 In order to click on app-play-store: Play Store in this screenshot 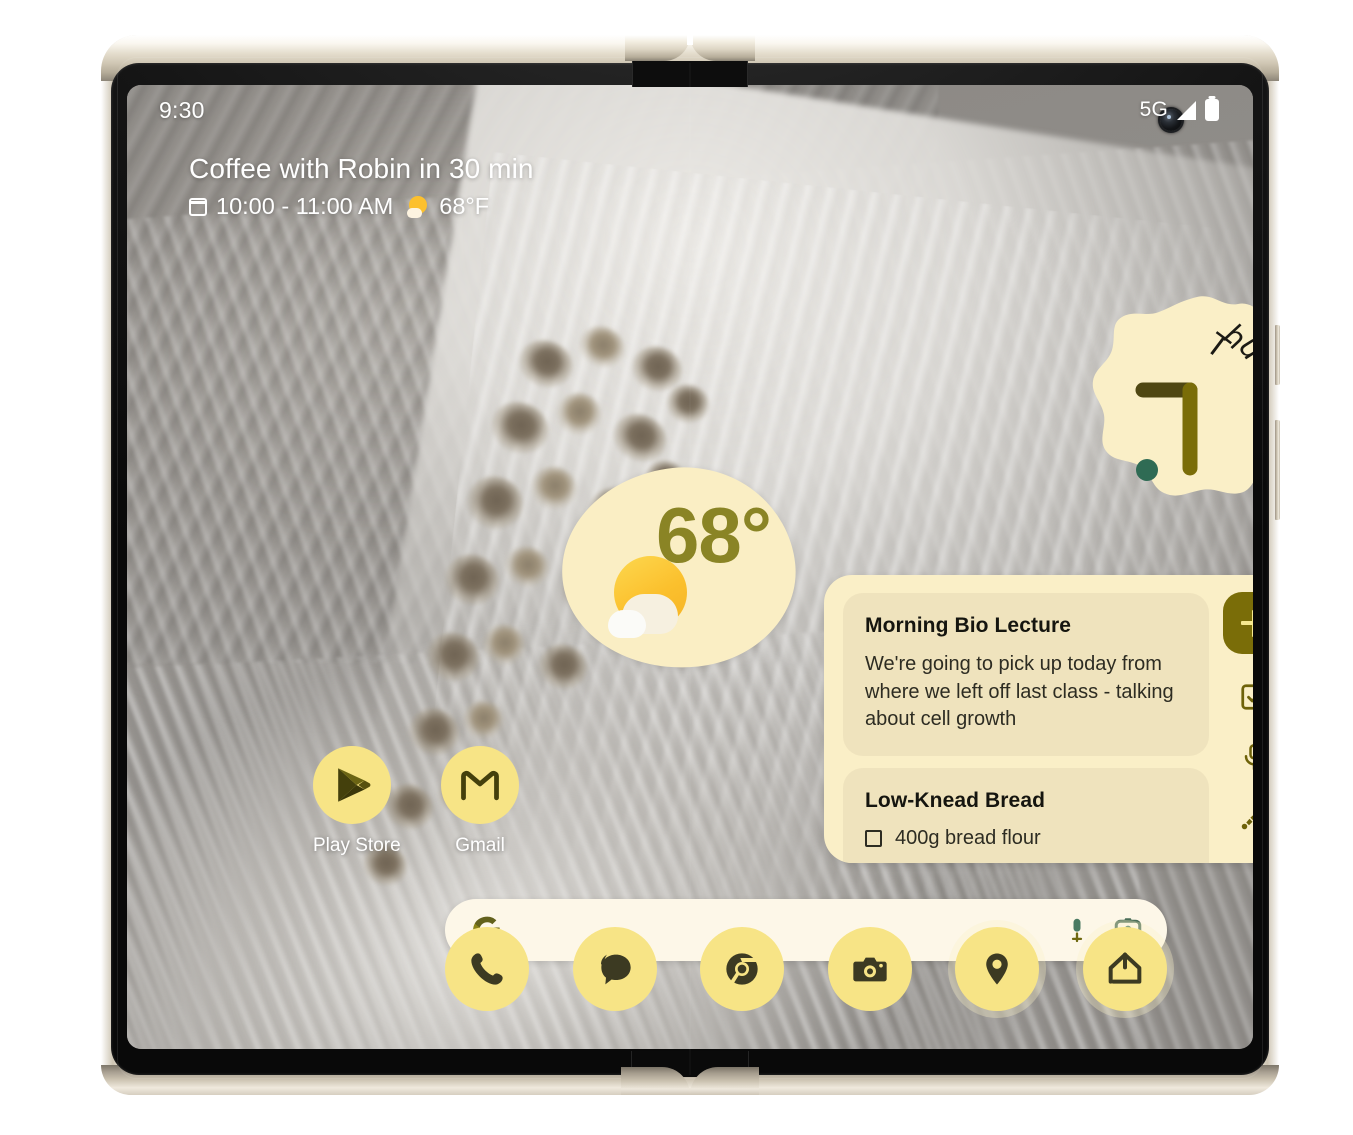, I will do `click(357, 801)`.